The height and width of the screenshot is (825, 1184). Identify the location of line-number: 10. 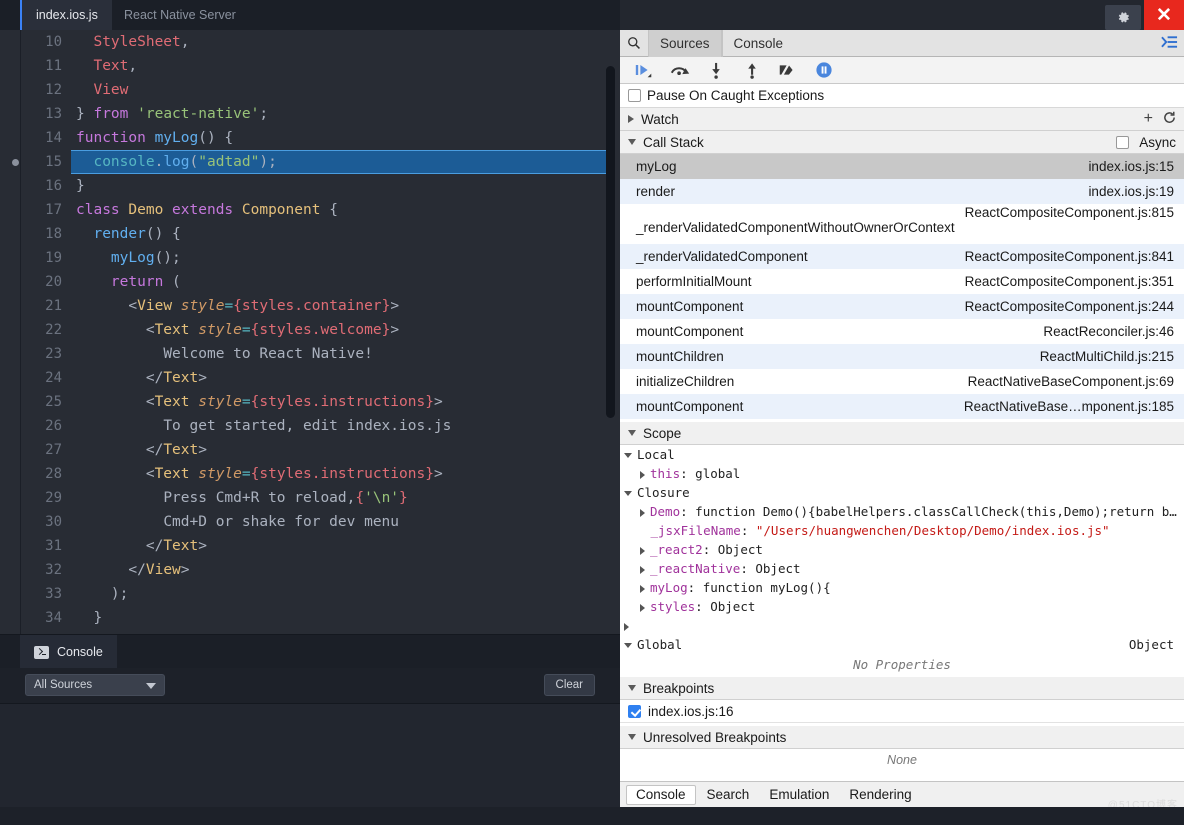
(53, 42).